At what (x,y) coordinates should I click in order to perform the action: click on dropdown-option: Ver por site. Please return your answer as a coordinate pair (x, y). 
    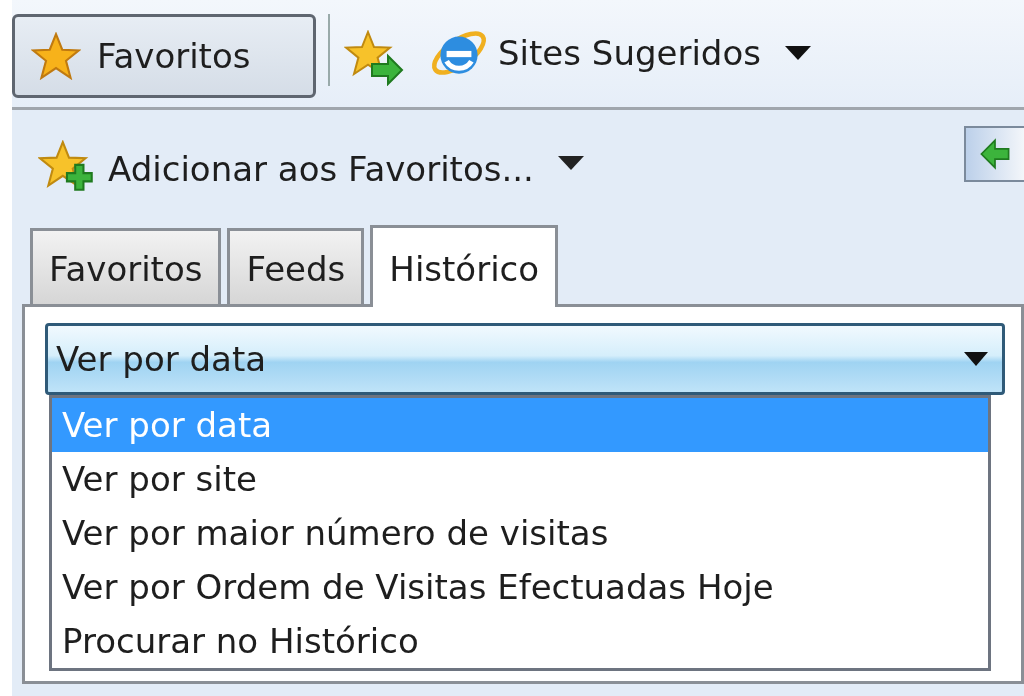
    Looking at the image, I should click on (520, 479).